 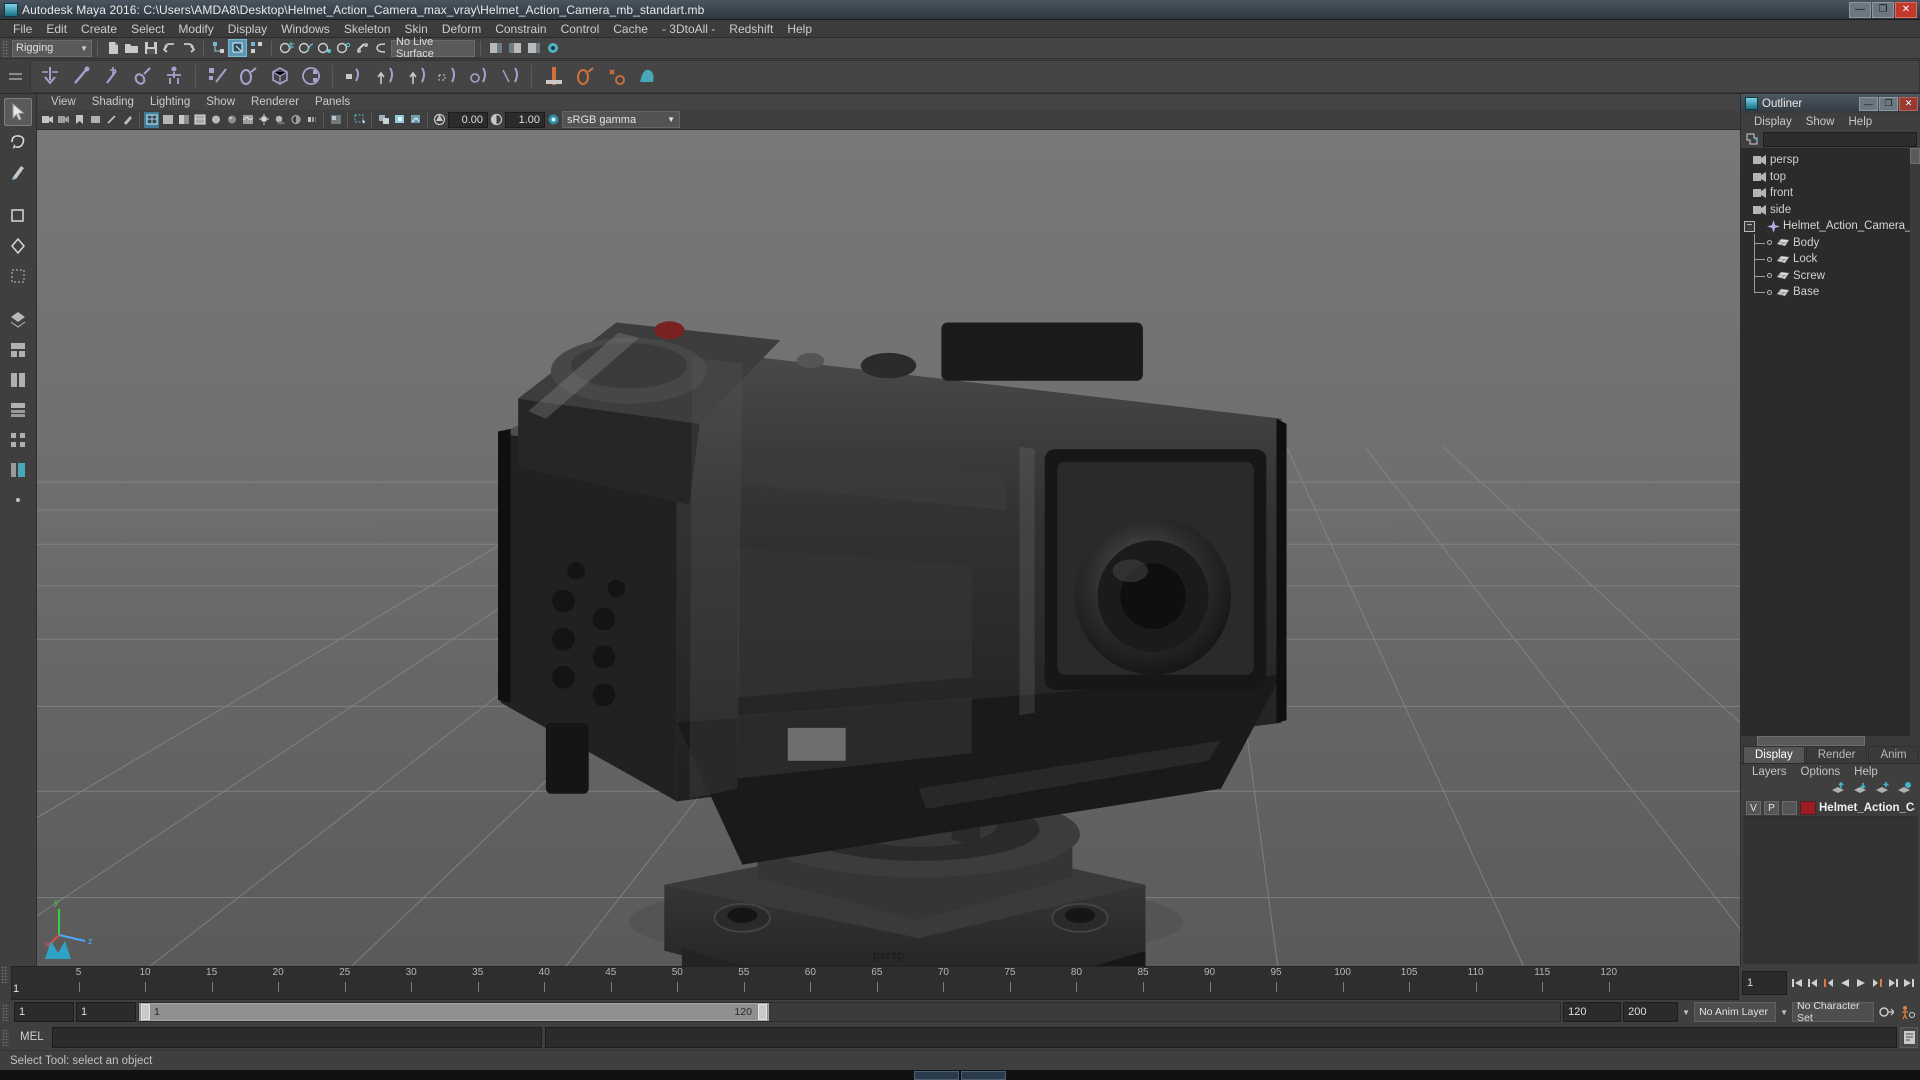 I want to click on make-live-icon, so click(x=381, y=48).